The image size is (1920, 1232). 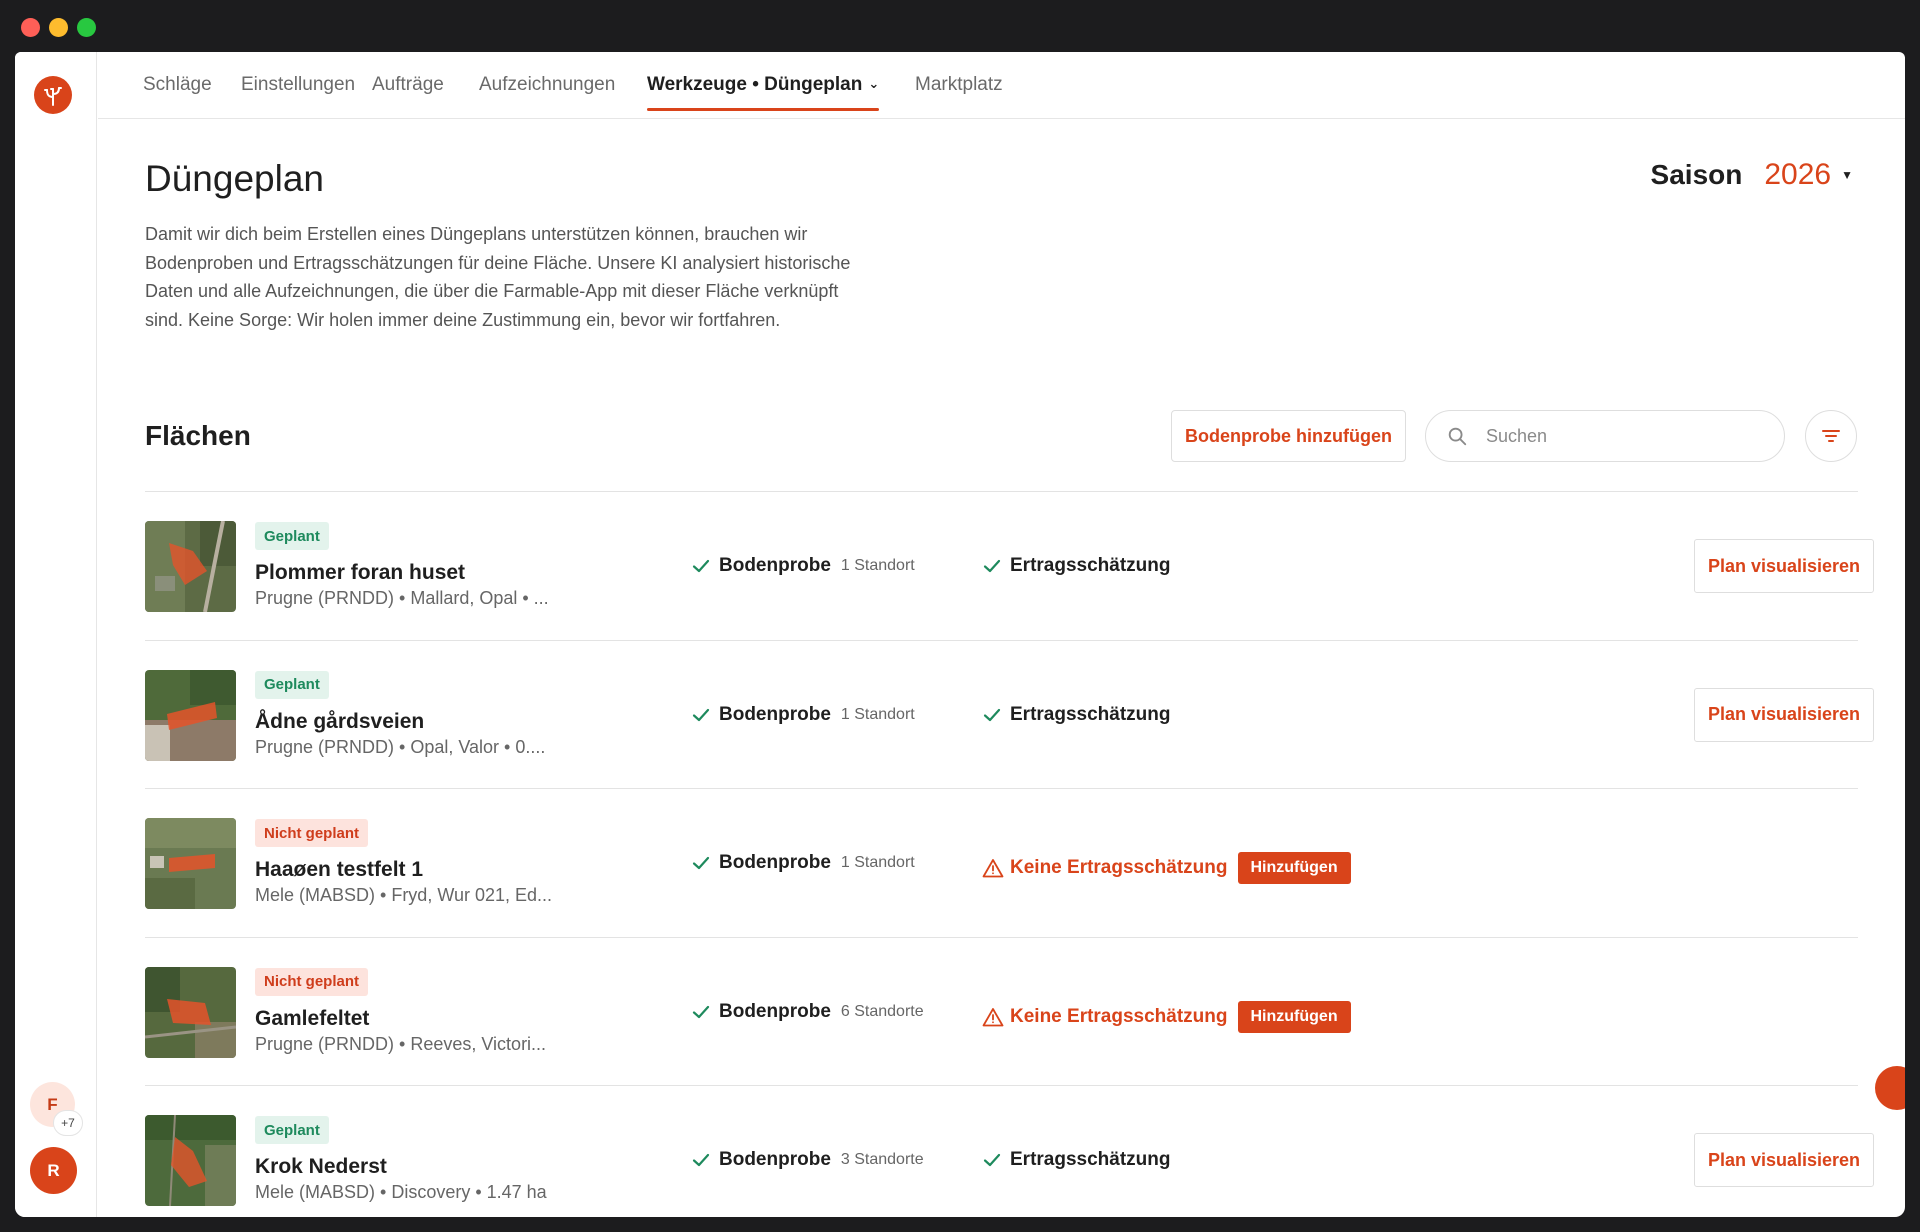 I want to click on soil-sample-count: 6 Standorte, so click(x=882, y=1011).